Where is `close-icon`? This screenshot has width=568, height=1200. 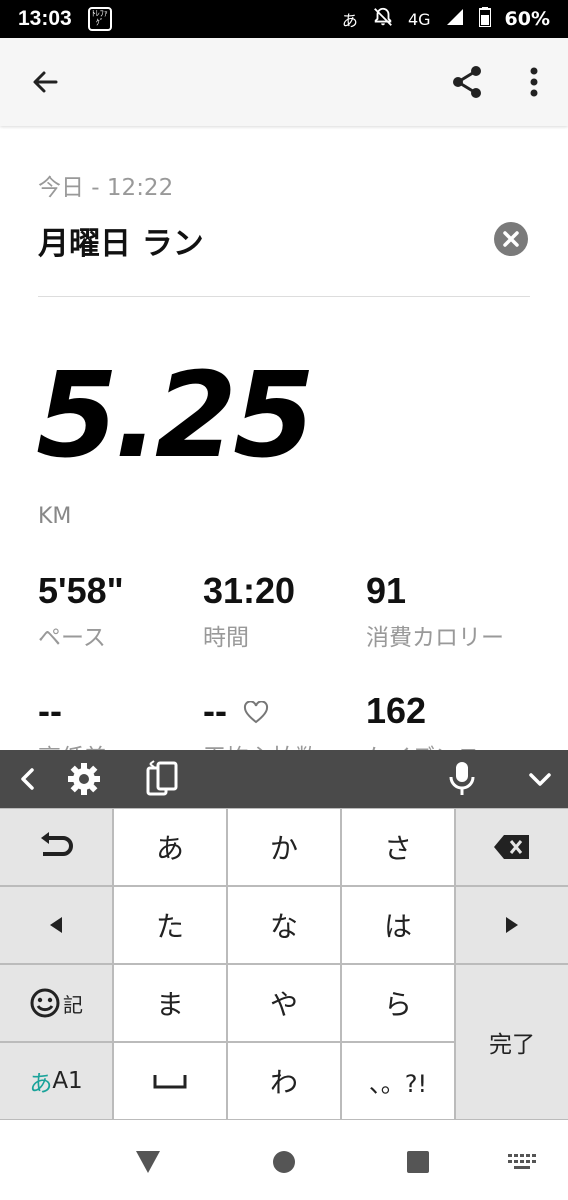
close-icon is located at coordinates (511, 239).